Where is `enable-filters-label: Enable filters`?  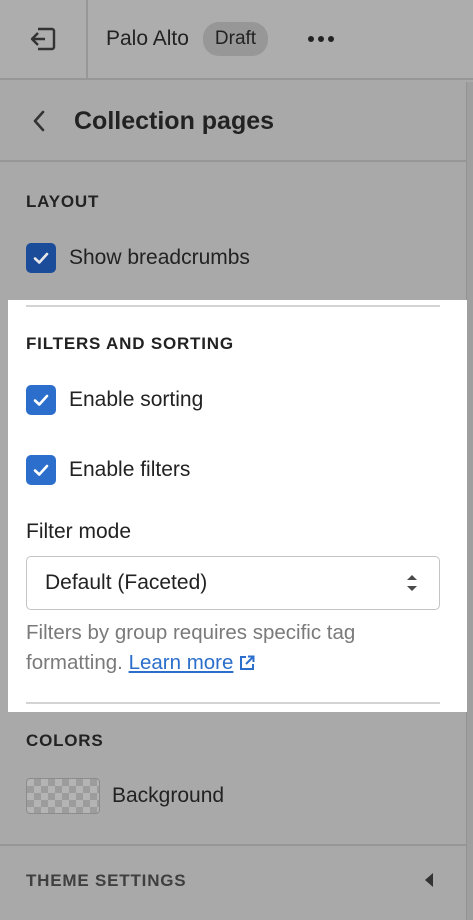 enable-filters-label: Enable filters is located at coordinates (130, 469).